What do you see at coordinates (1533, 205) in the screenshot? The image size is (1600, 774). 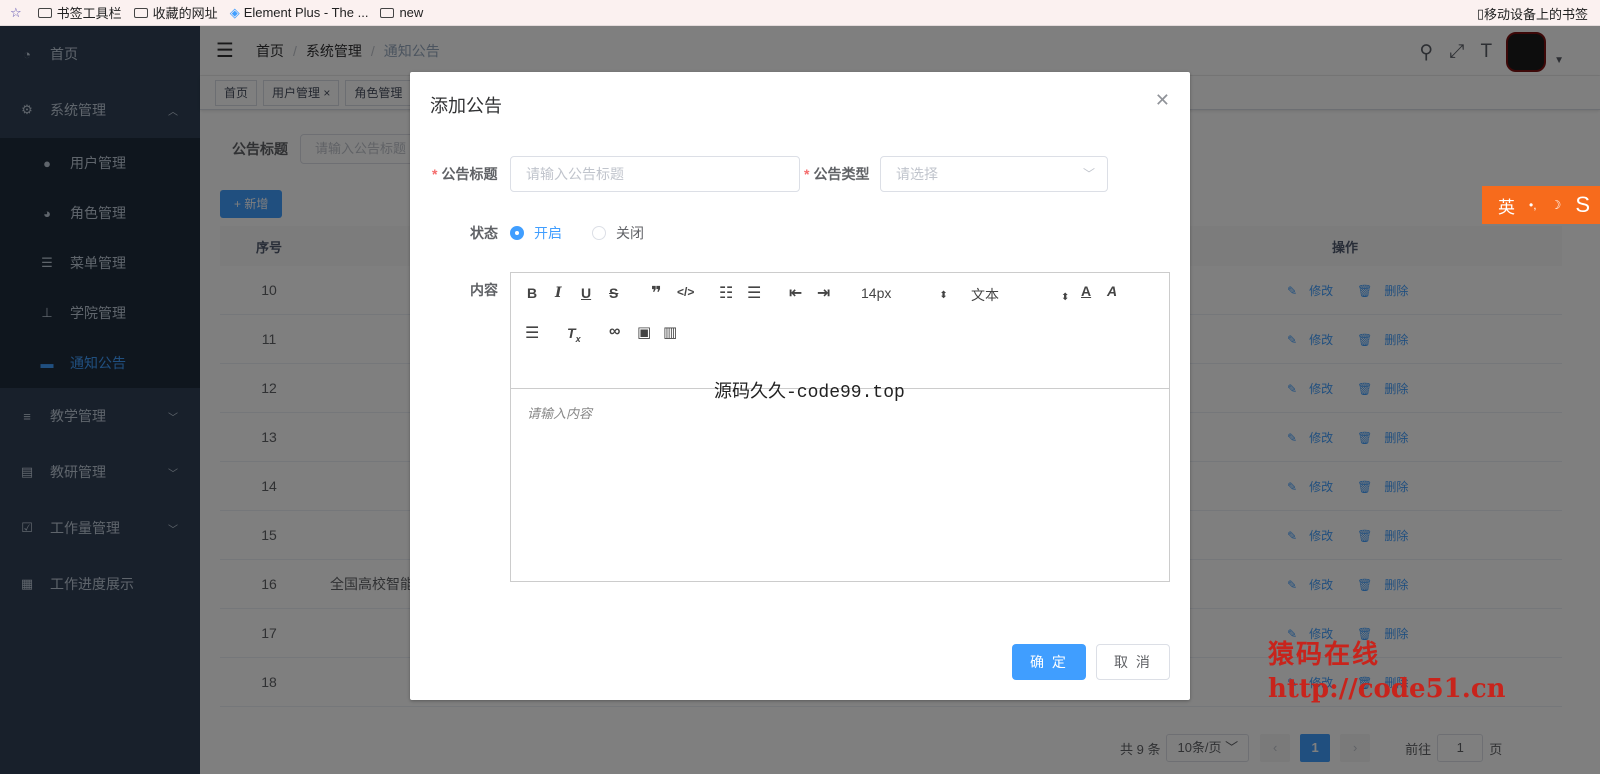 I see `ime-punct-icon: •,` at bounding box center [1533, 205].